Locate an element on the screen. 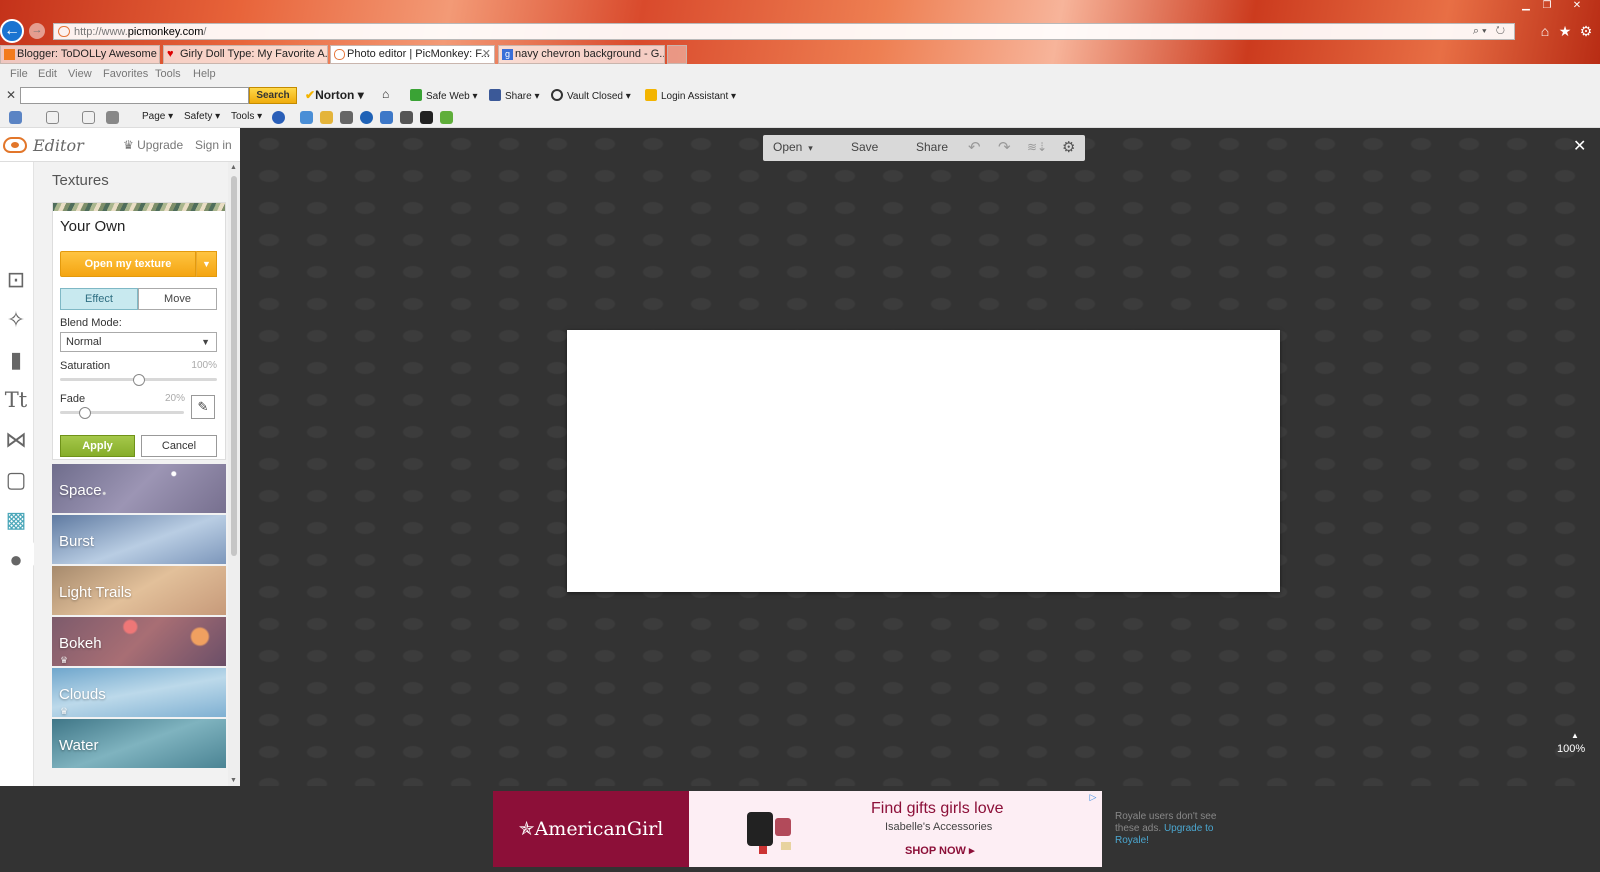 The image size is (1600, 872). restore-icon: ❐ is located at coordinates (1547, 6).